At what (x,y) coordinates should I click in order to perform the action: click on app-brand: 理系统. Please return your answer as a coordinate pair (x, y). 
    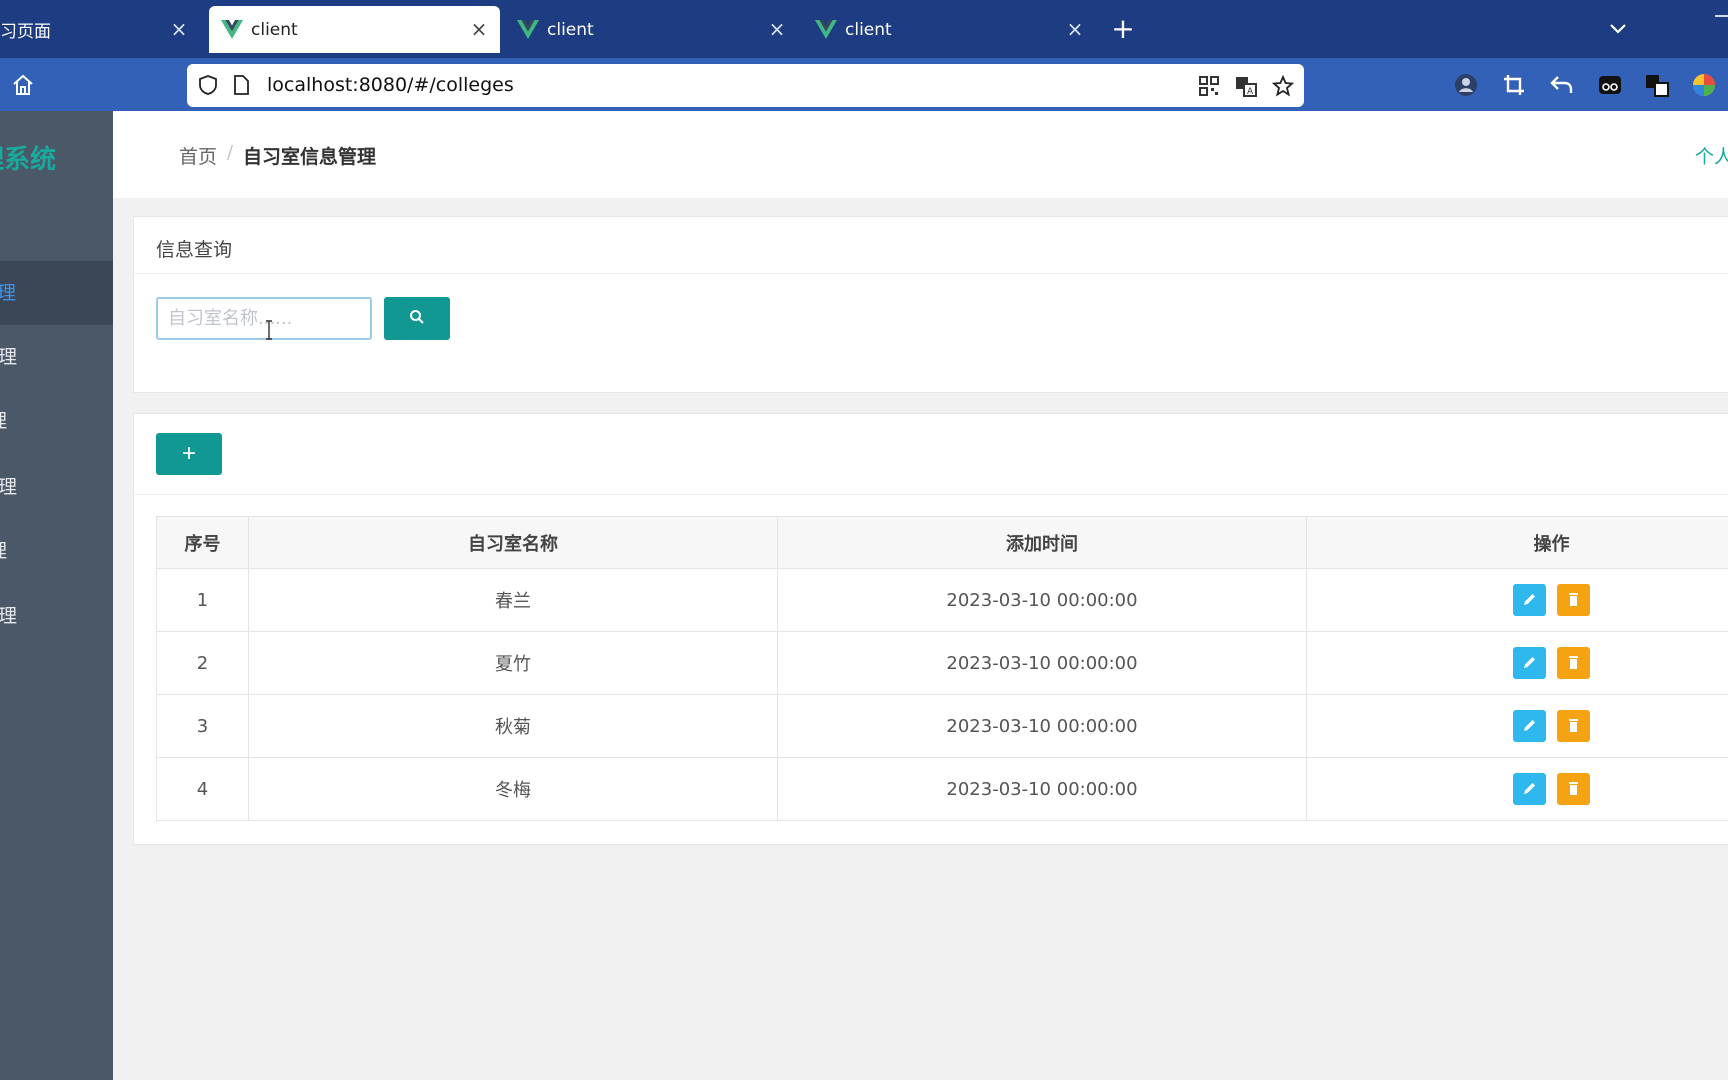
    Looking at the image, I should click on (28, 160).